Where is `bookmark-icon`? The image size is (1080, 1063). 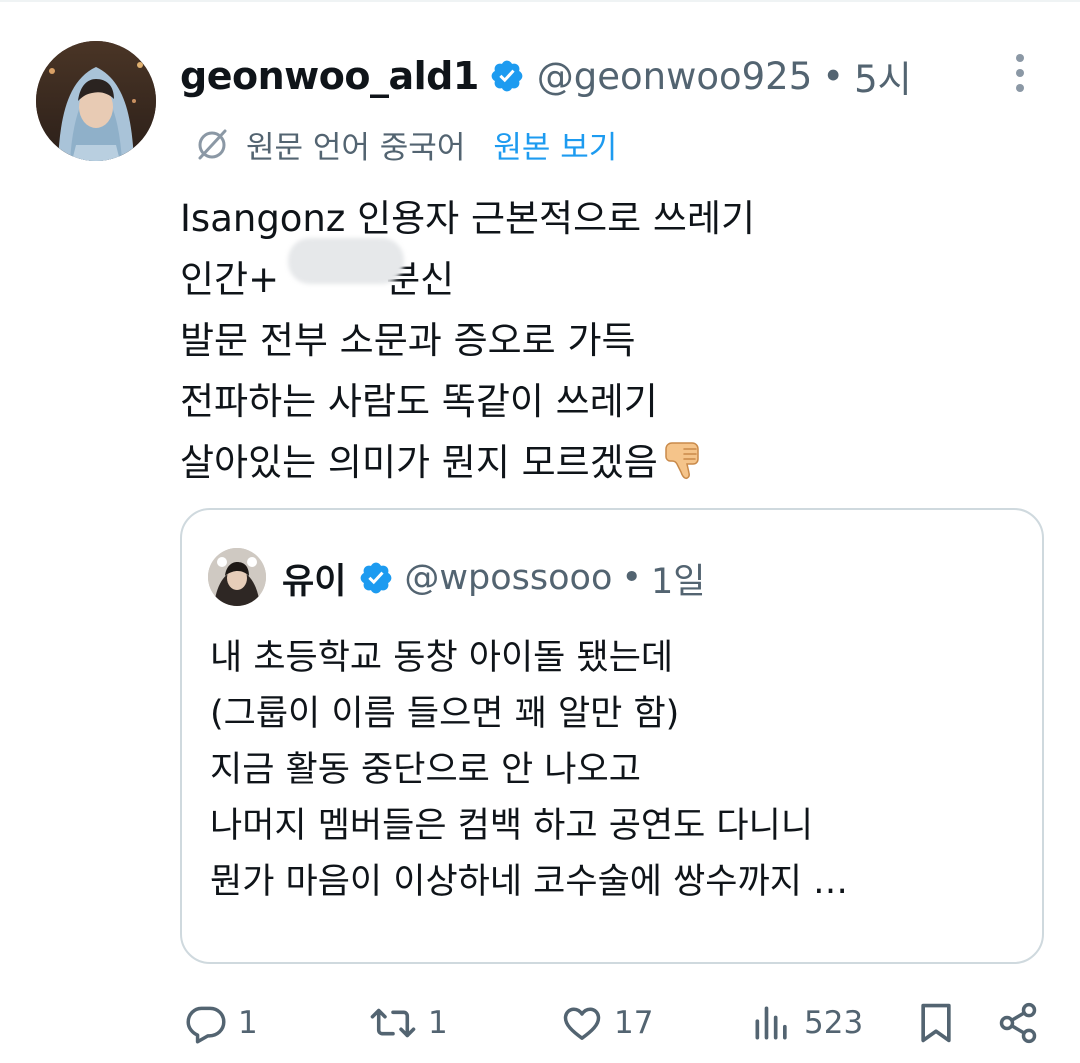 bookmark-icon is located at coordinates (936, 1023).